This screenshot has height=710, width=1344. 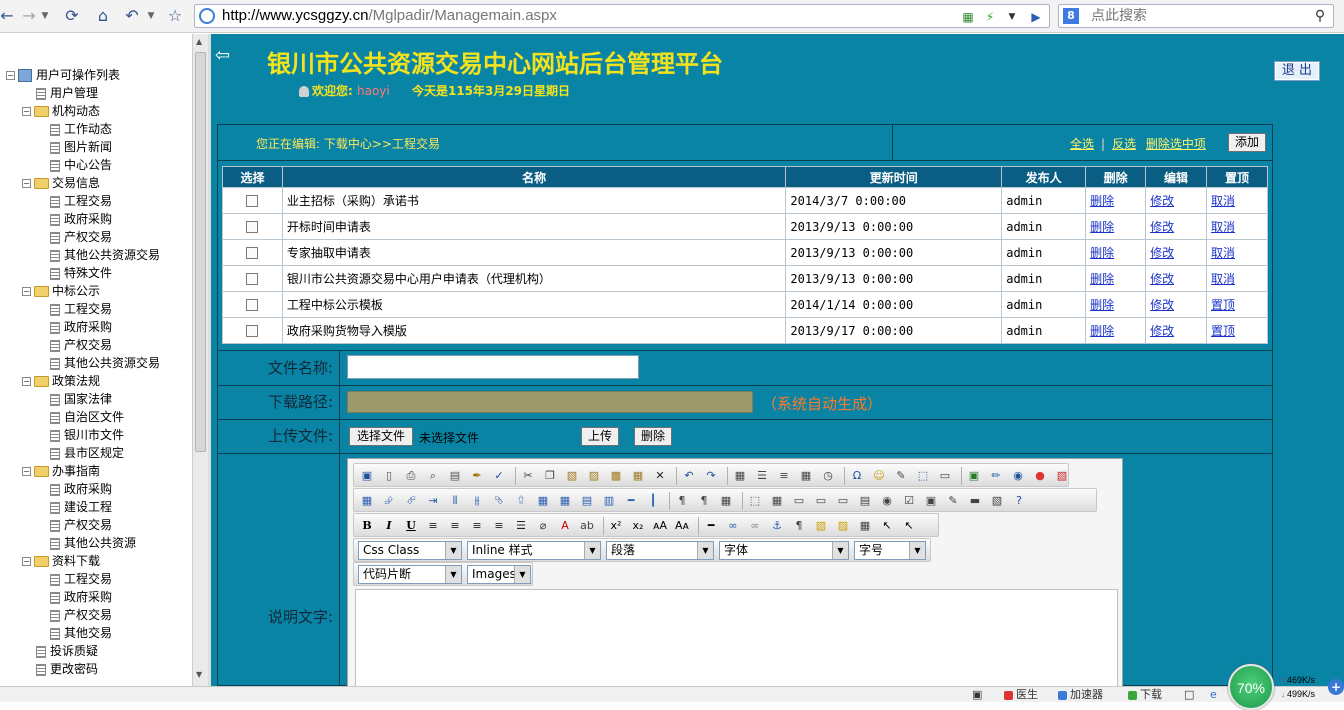 I want to click on select-all-link: 全选, so click(x=1082, y=144).